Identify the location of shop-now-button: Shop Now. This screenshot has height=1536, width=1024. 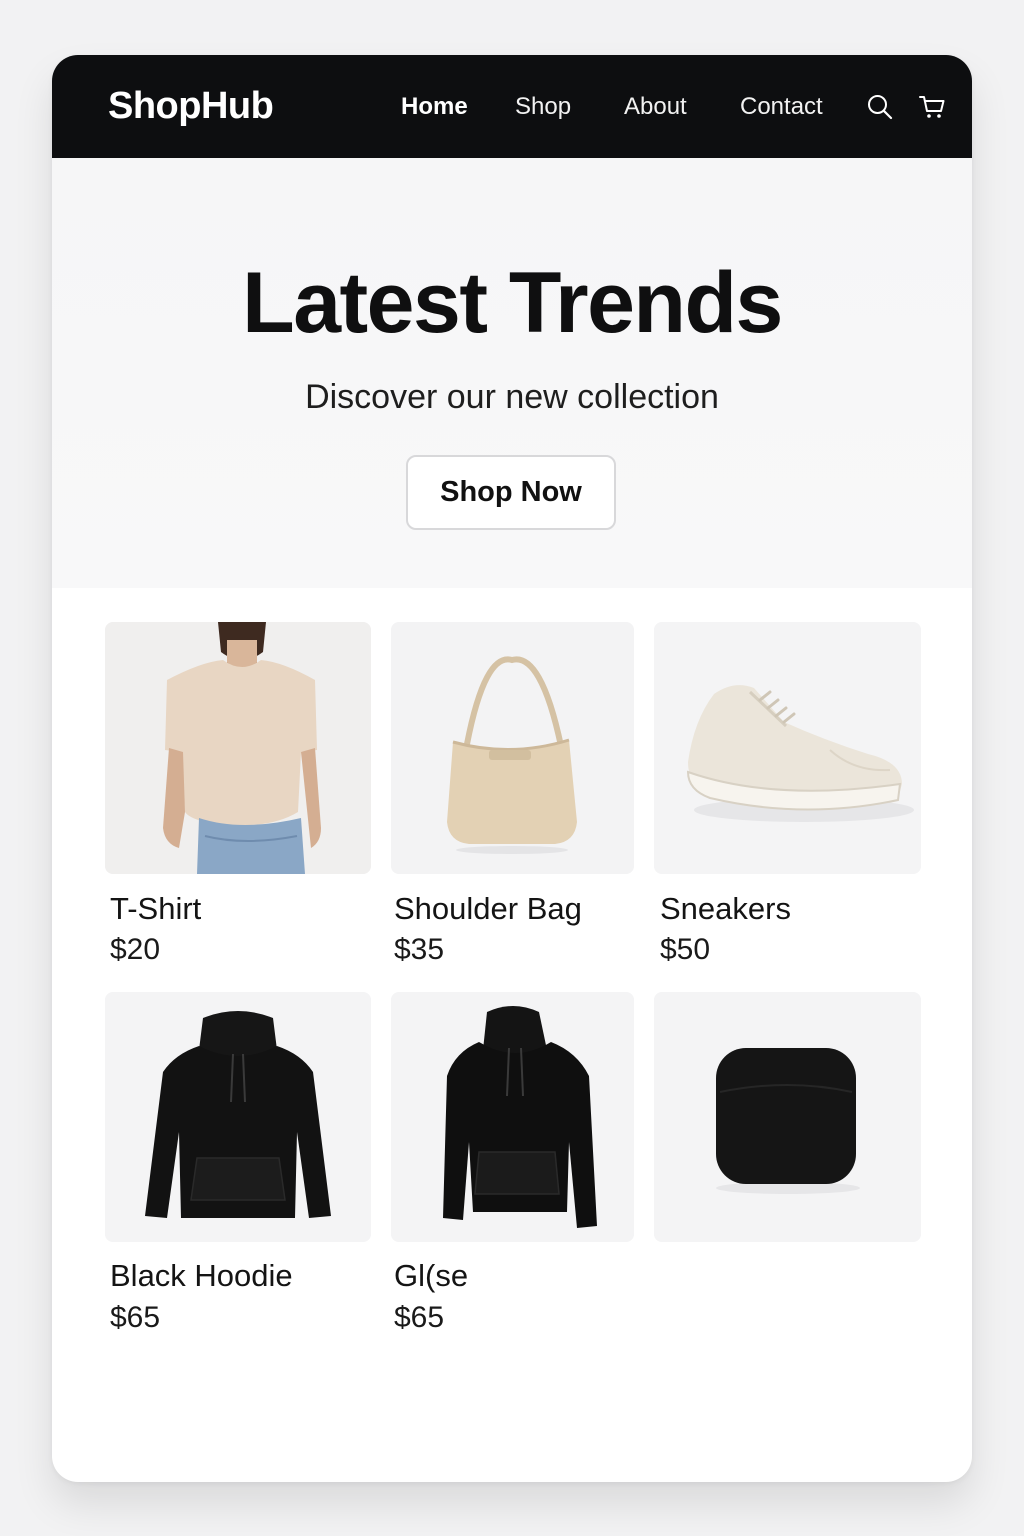
(511, 492).